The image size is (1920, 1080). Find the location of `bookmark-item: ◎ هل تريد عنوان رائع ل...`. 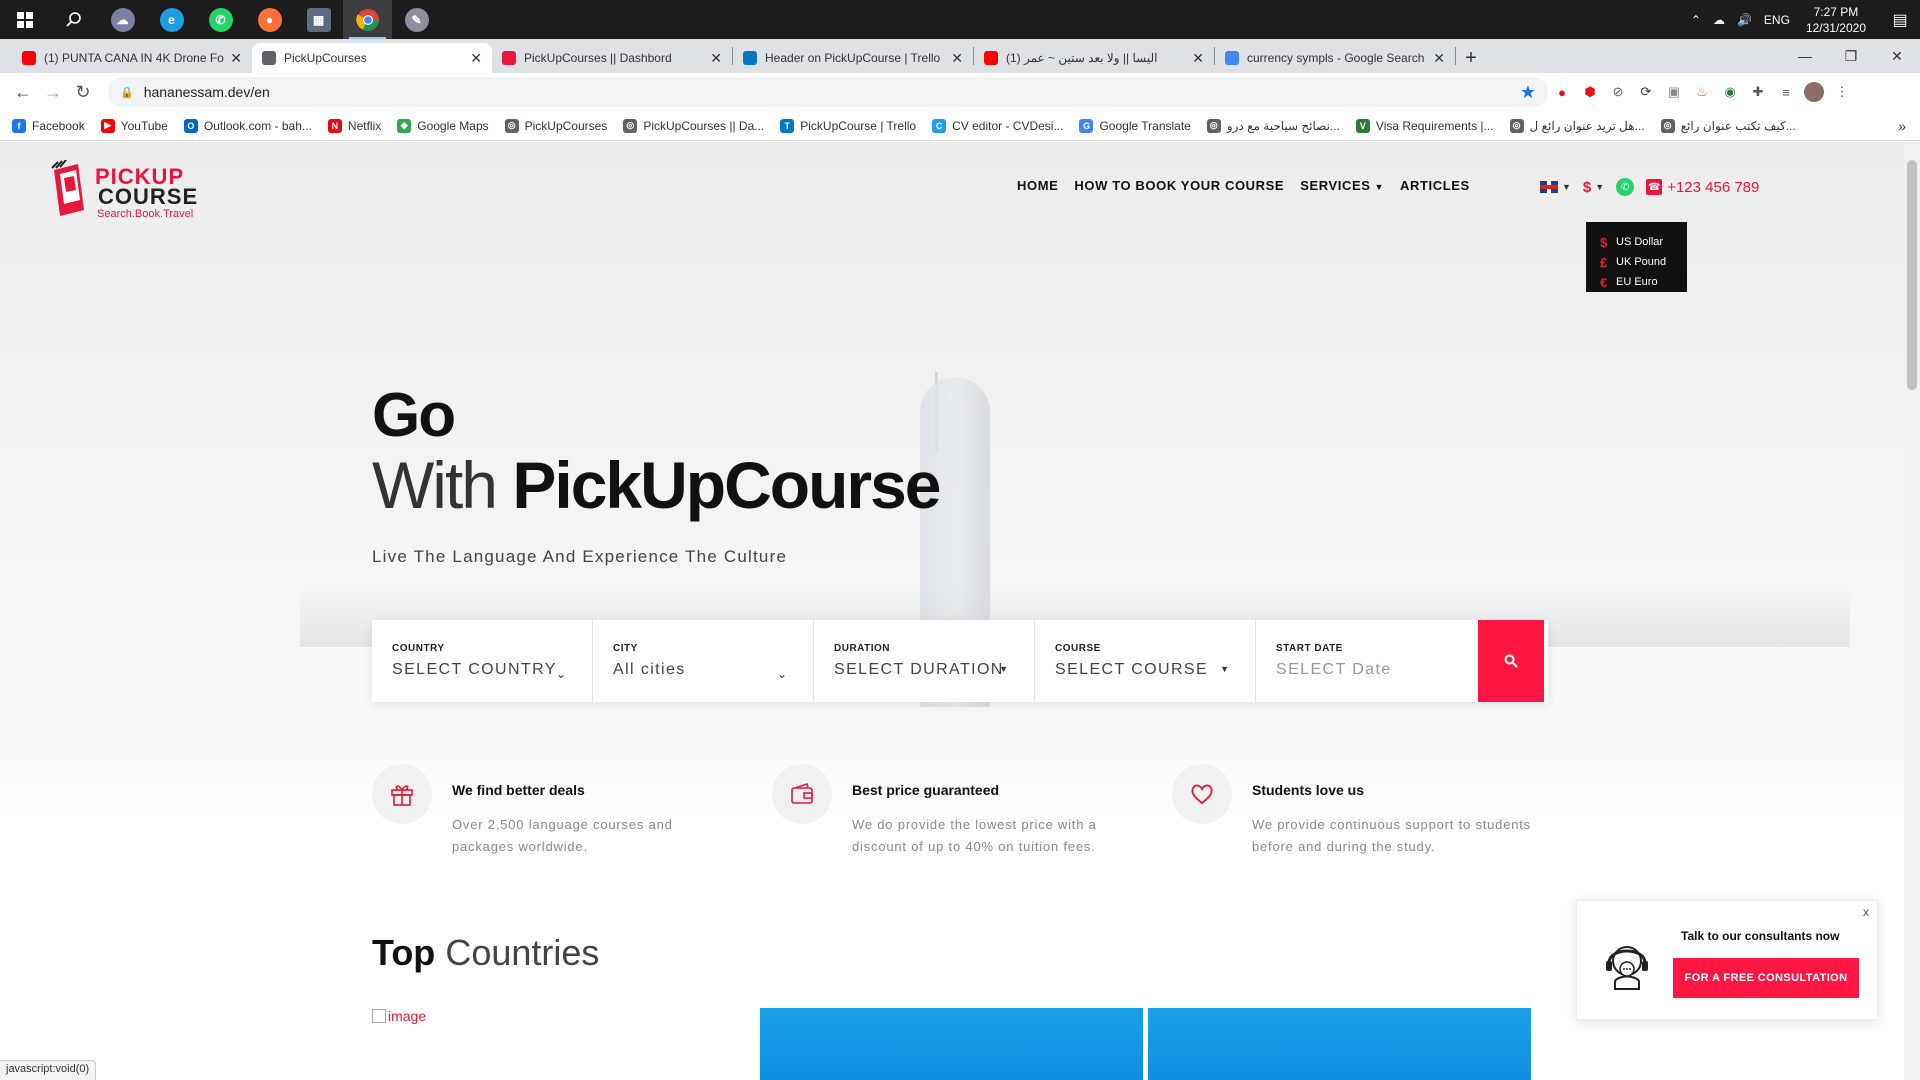

bookmark-item: ◎ هل تريد عنوان رائع ل... is located at coordinates (1577, 125).